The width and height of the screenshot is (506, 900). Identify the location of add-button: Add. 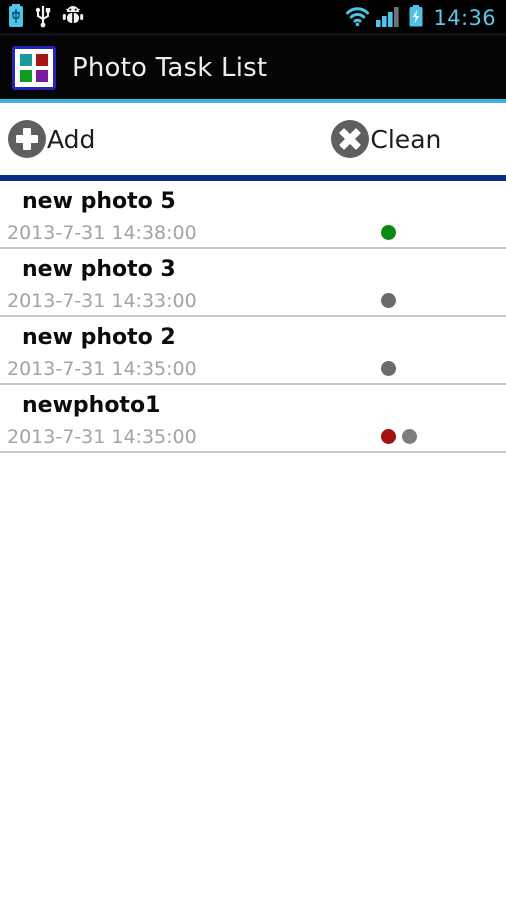
(51, 139).